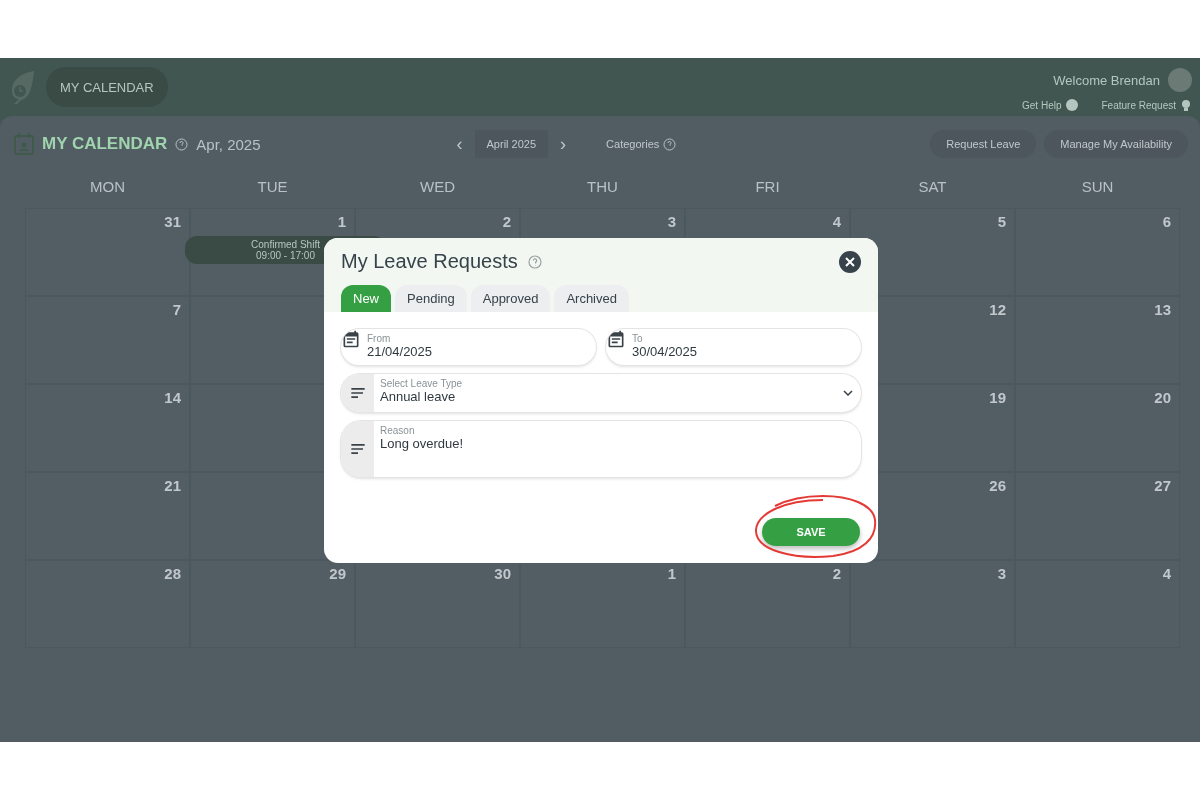  Describe the element at coordinates (997, 397) in the screenshot. I see `day-number: 19` at that location.